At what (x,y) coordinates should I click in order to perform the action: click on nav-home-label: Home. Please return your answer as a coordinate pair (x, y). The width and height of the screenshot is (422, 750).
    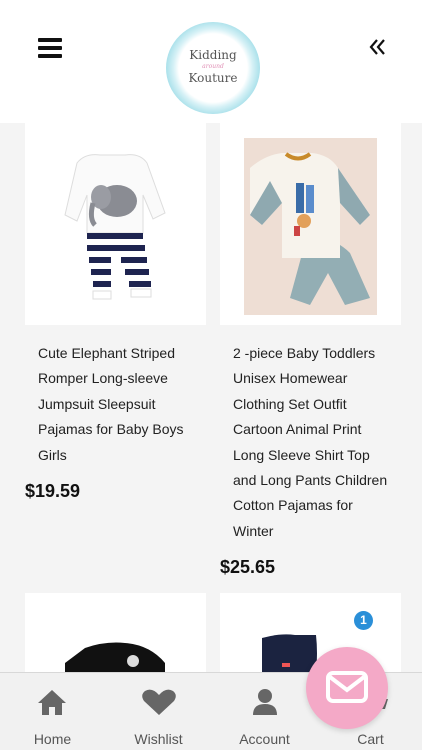
    Looking at the image, I should click on (52, 739).